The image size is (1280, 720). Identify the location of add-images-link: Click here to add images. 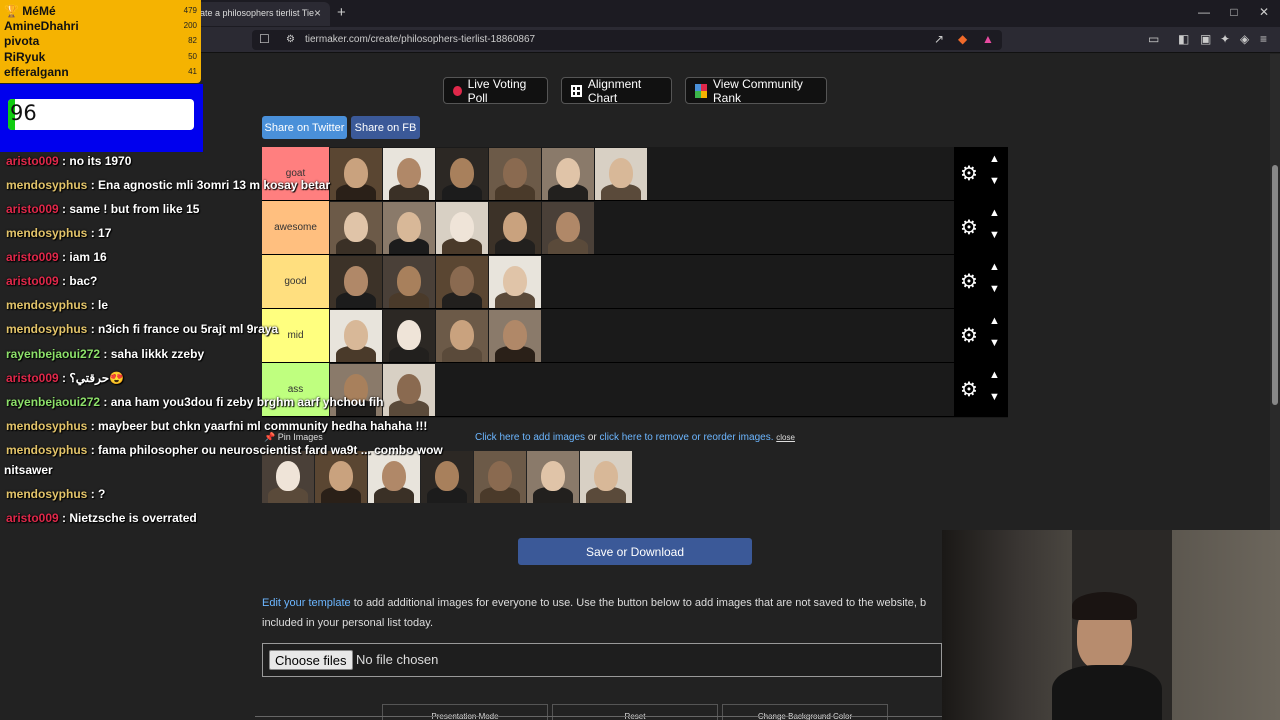
(530, 437).